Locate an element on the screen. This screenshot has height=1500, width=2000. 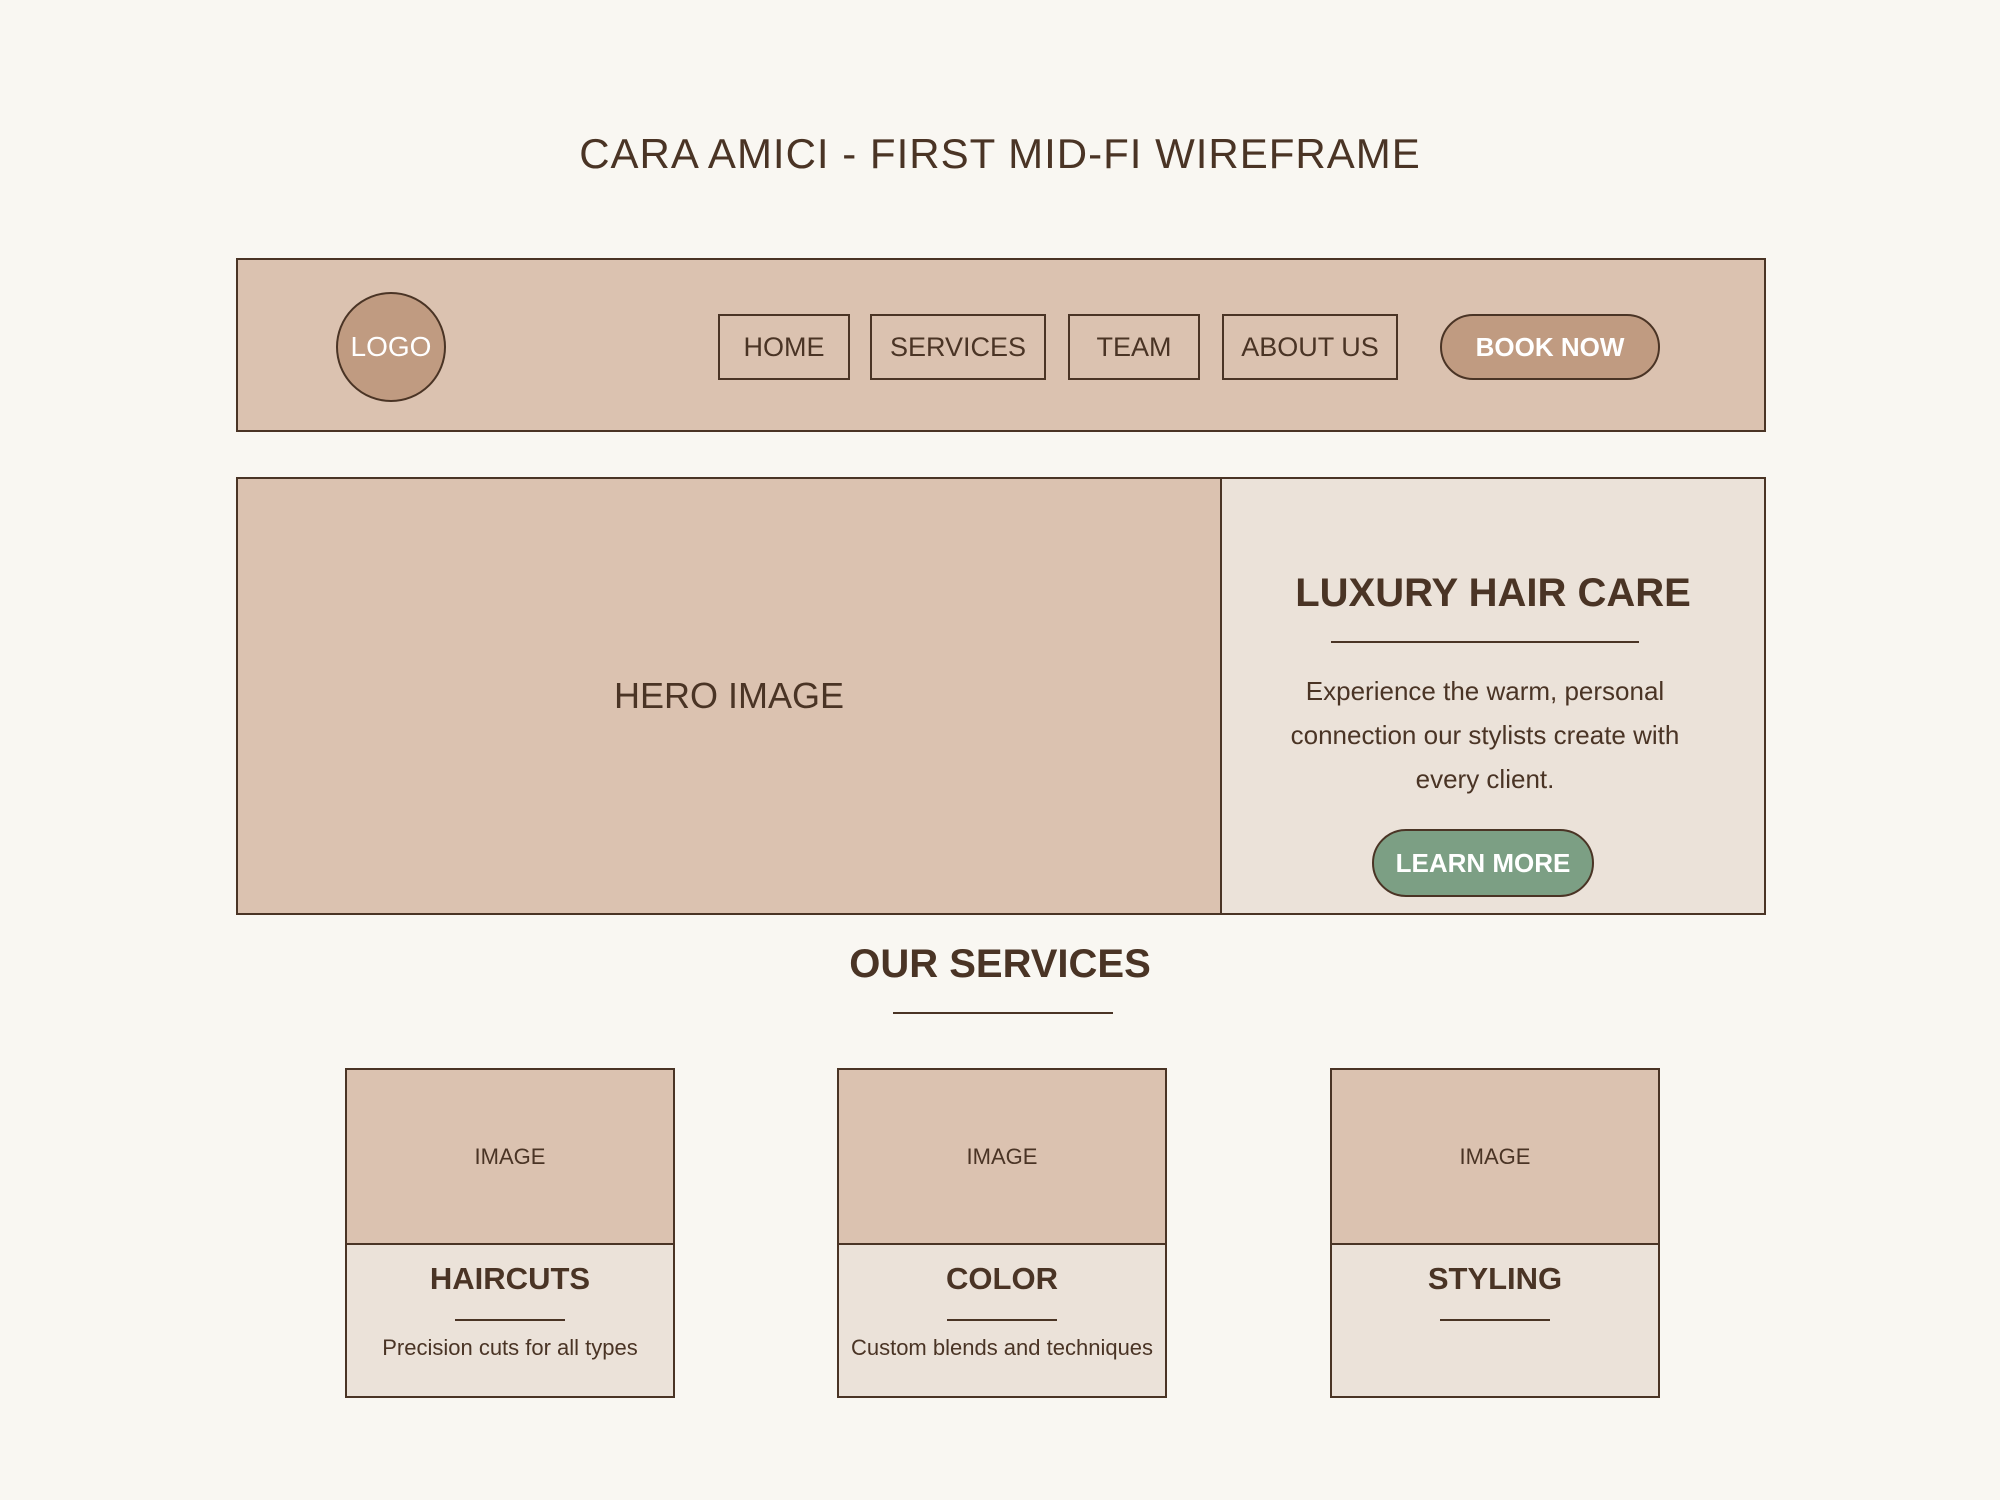
services-divider is located at coordinates (1003, 1013).